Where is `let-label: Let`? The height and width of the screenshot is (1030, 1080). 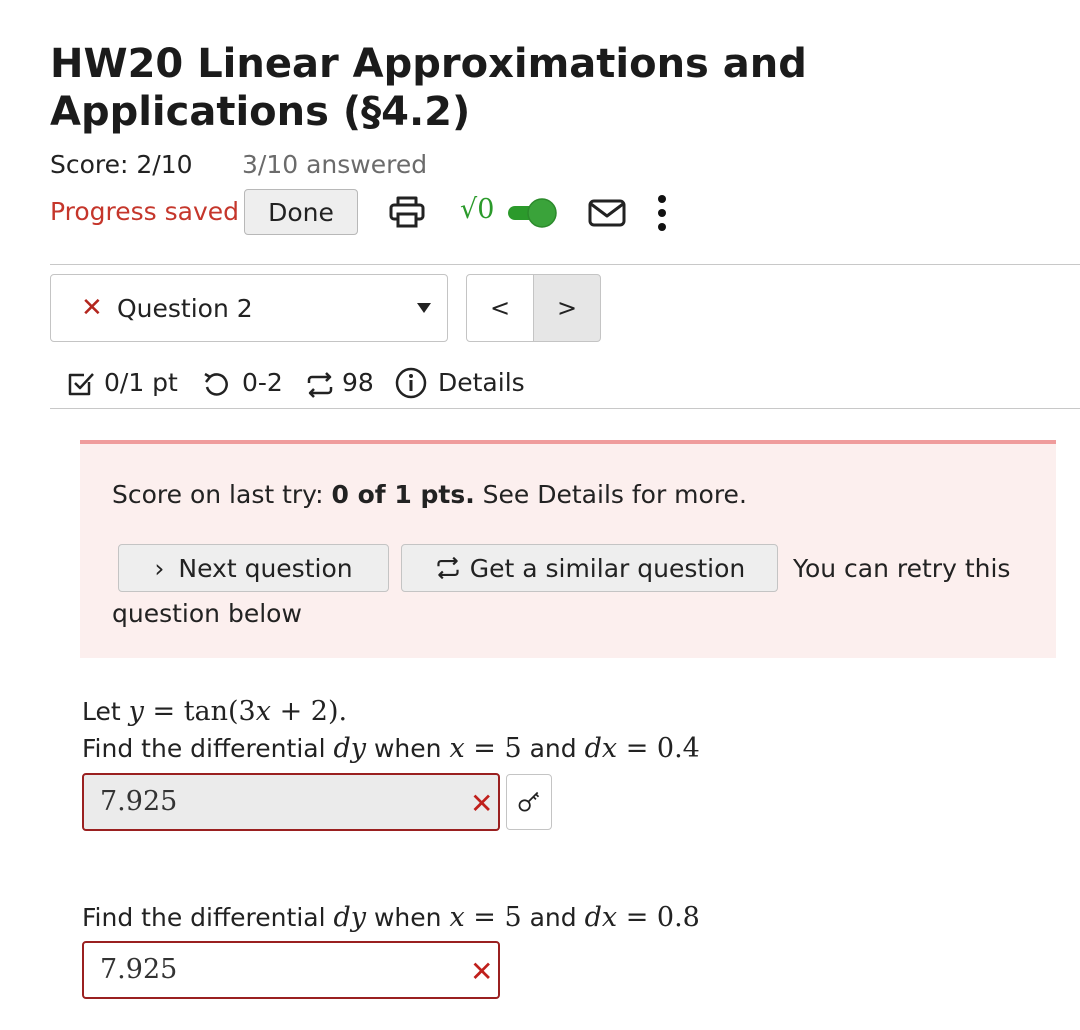
let-label: Let is located at coordinates (105, 711).